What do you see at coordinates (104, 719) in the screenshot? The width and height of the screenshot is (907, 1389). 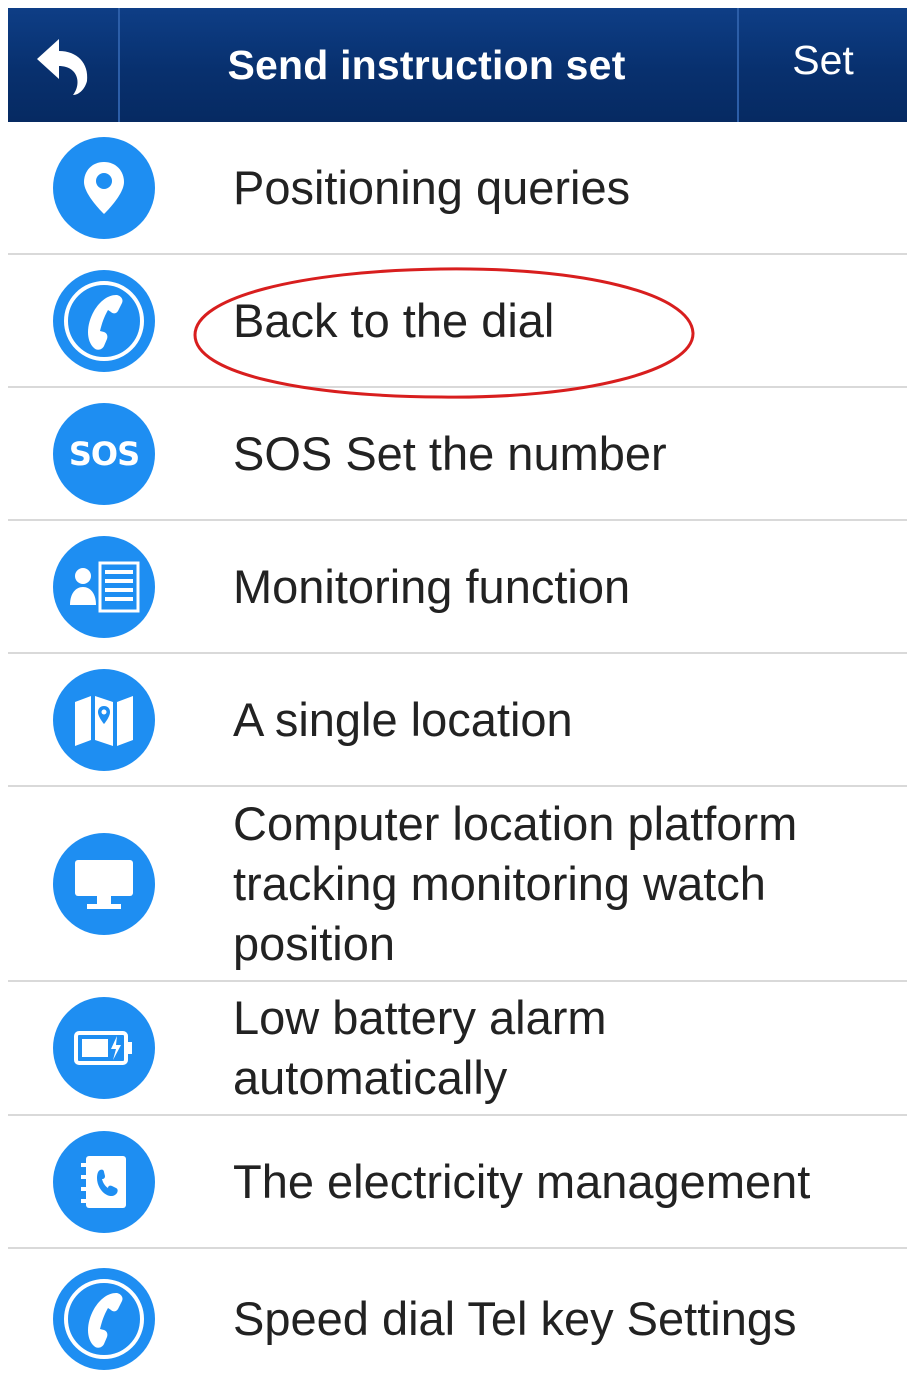 I see `map-icon` at bounding box center [104, 719].